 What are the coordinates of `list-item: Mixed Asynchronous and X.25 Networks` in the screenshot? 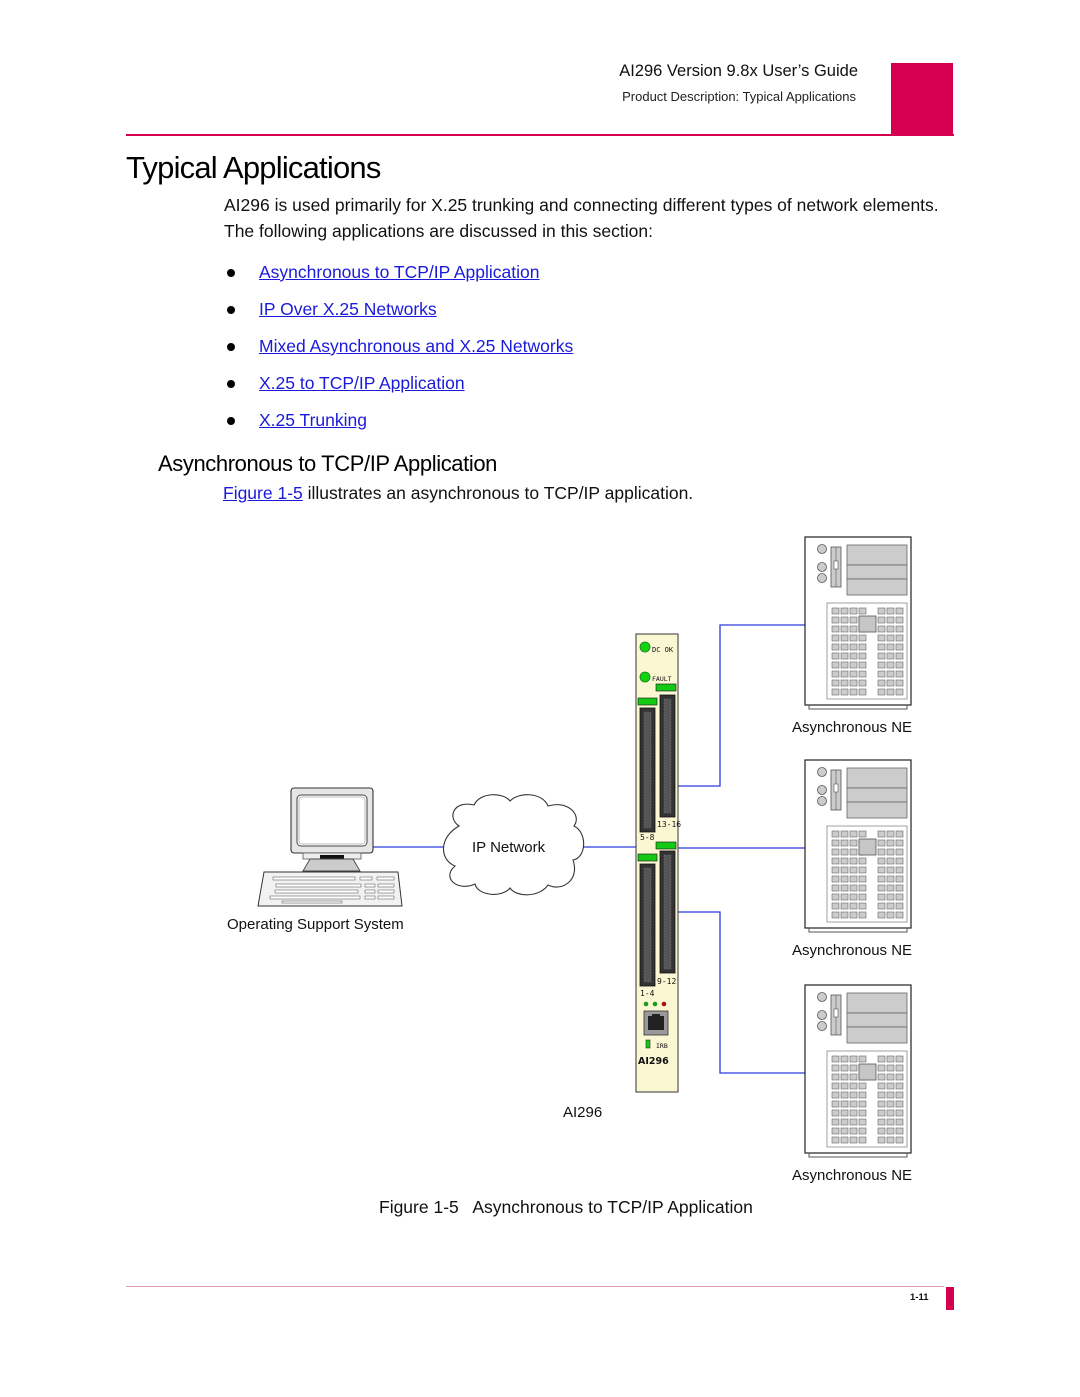 It's located at (398, 346).